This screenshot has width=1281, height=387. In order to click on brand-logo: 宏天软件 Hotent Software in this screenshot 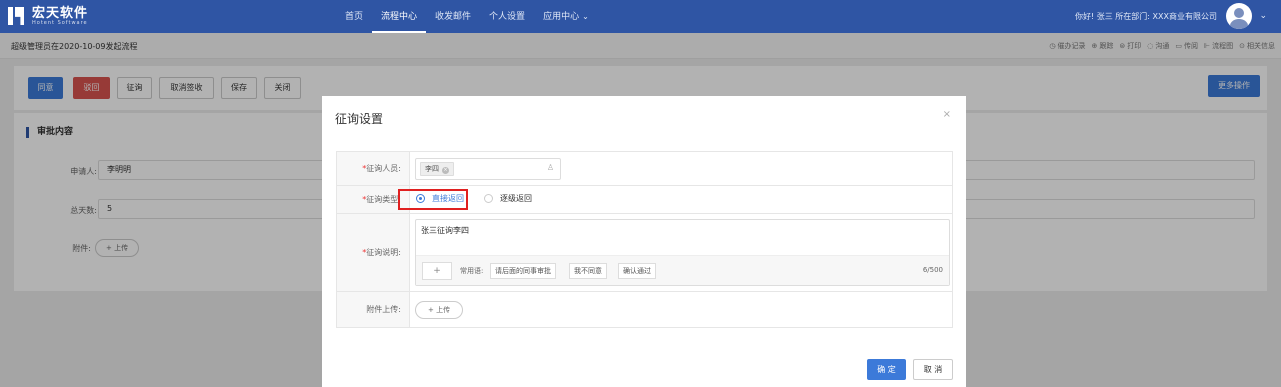, I will do `click(47, 16)`.